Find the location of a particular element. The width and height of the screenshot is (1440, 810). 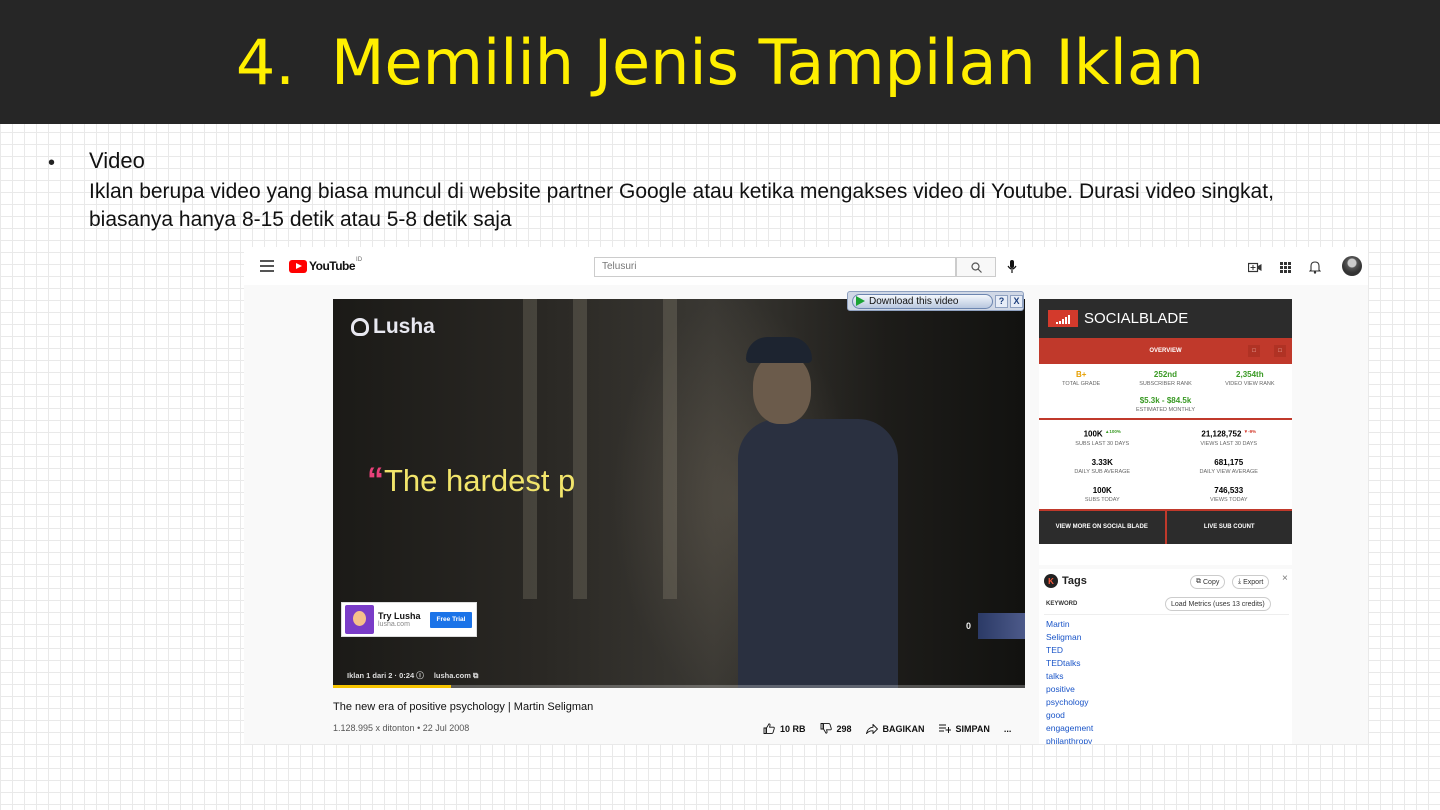

ad-card-url: lusha.com is located at coordinates (394, 624).